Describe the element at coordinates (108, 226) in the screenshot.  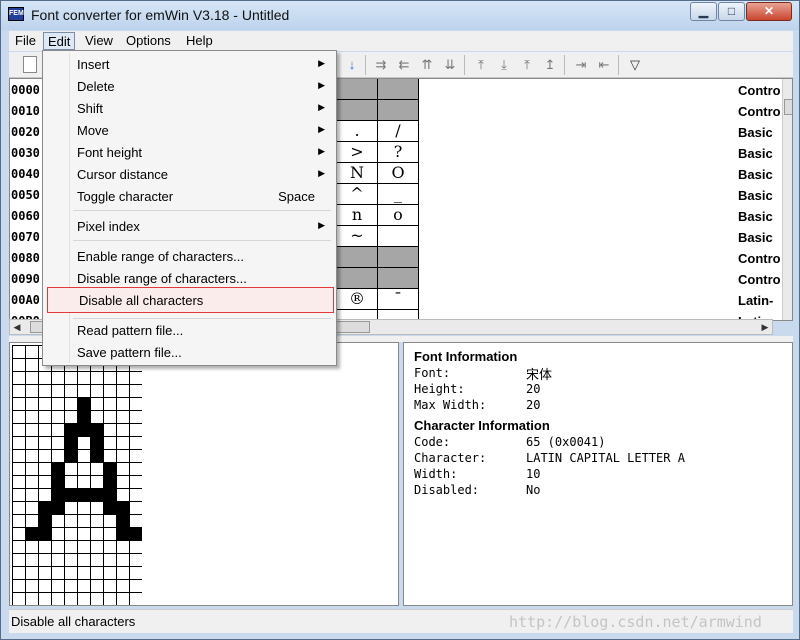
I see `menu-item-label: Pixel index` at that location.